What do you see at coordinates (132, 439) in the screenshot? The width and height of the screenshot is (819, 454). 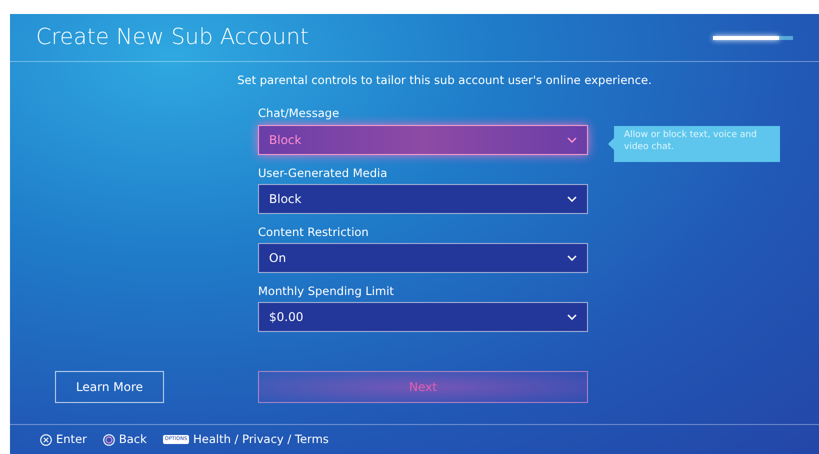 I see `hint-label: Back` at bounding box center [132, 439].